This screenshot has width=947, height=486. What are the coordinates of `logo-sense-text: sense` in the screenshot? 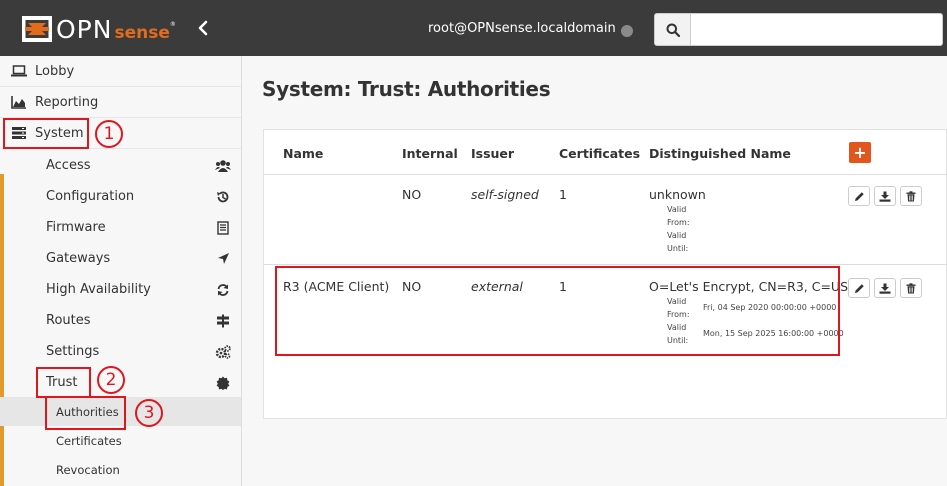 It's located at (142, 32).